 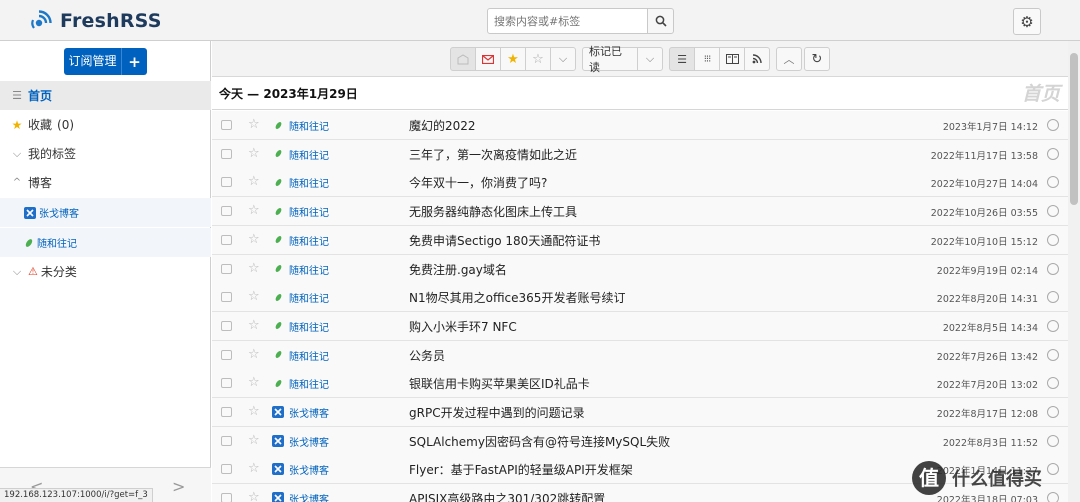 I want to click on article-row: ☆ 随和往记 魔幻的2022 2023年1月7日 14:12, so click(x=640, y=125).